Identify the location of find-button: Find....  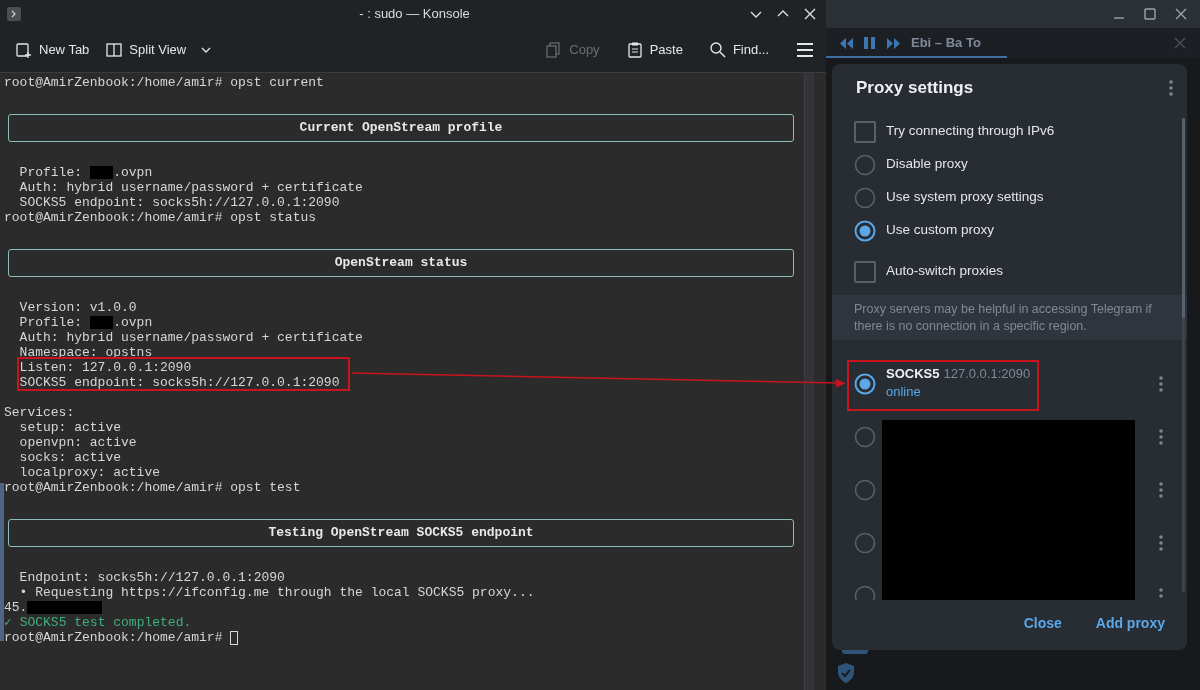
(738, 50).